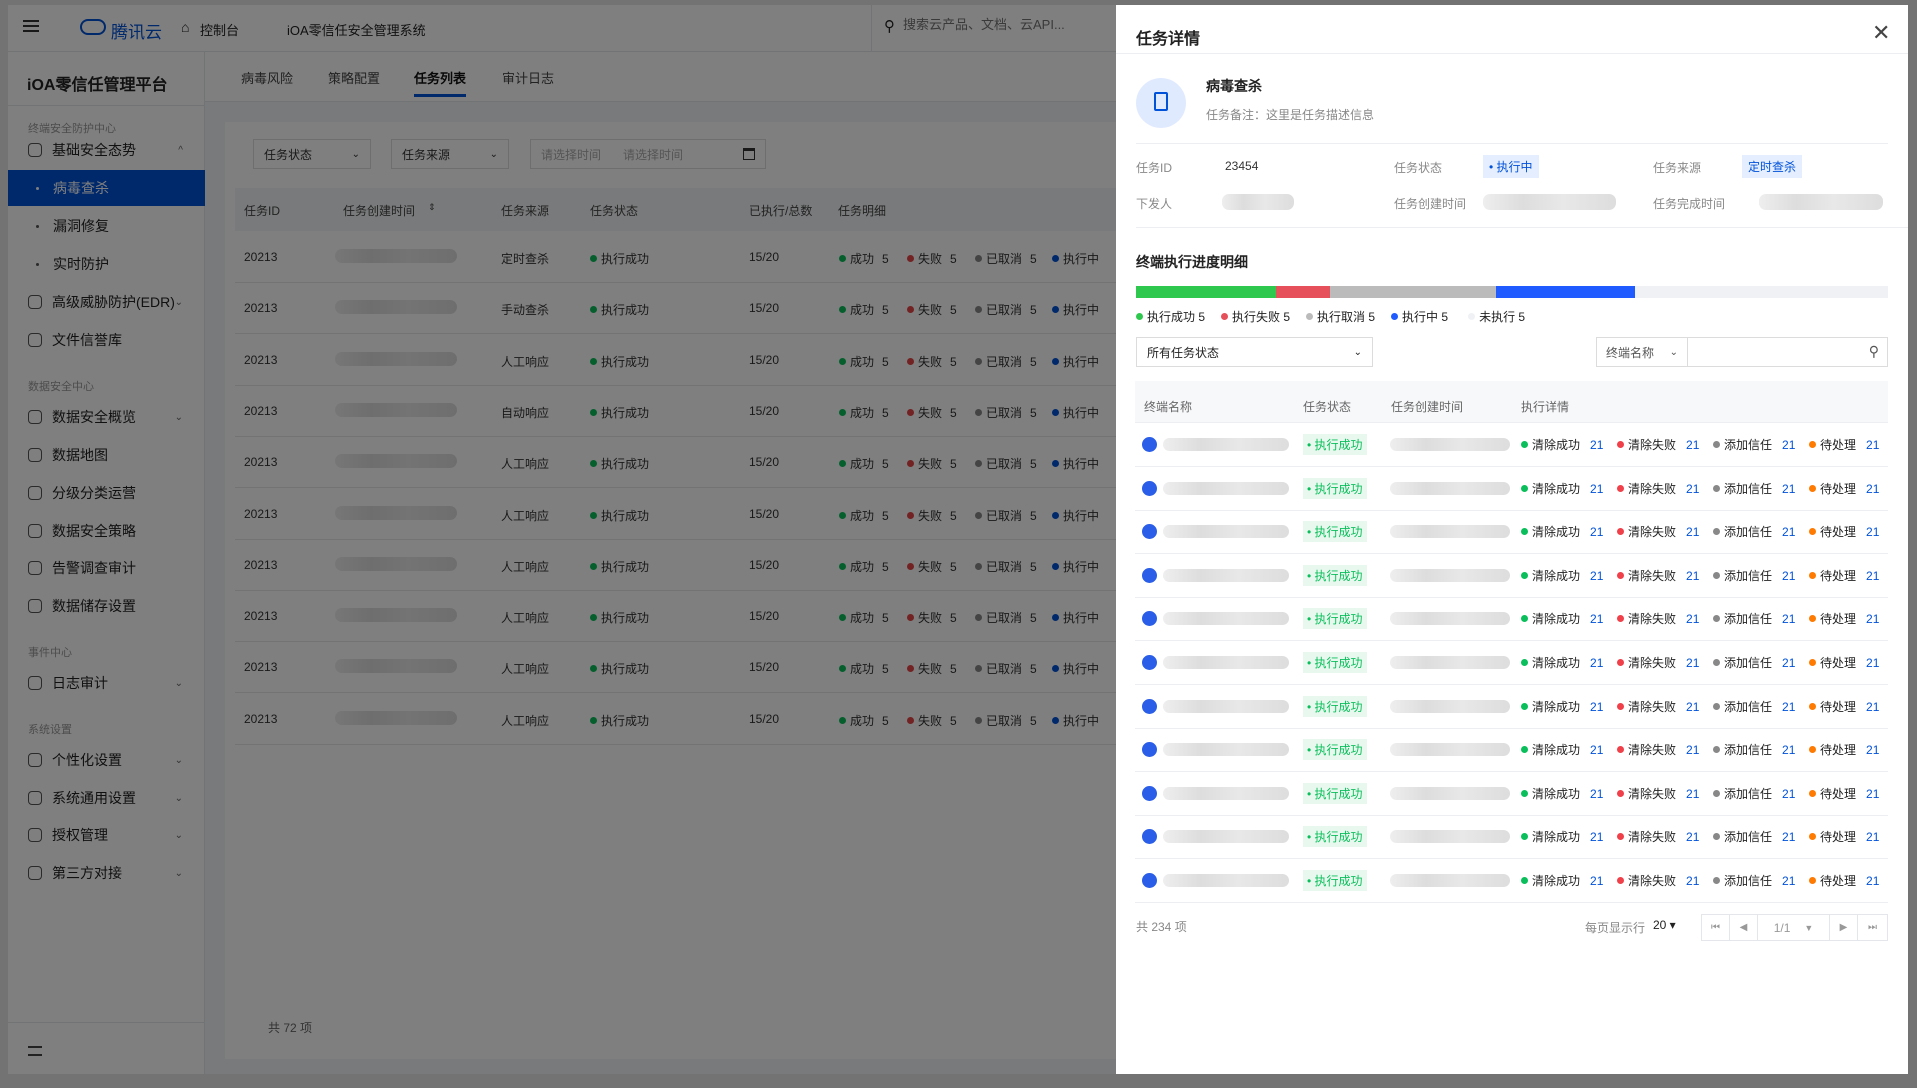 The width and height of the screenshot is (1917, 1088). What do you see at coordinates (1154, 204) in the screenshot?
I see `issuer-label: 下发人` at bounding box center [1154, 204].